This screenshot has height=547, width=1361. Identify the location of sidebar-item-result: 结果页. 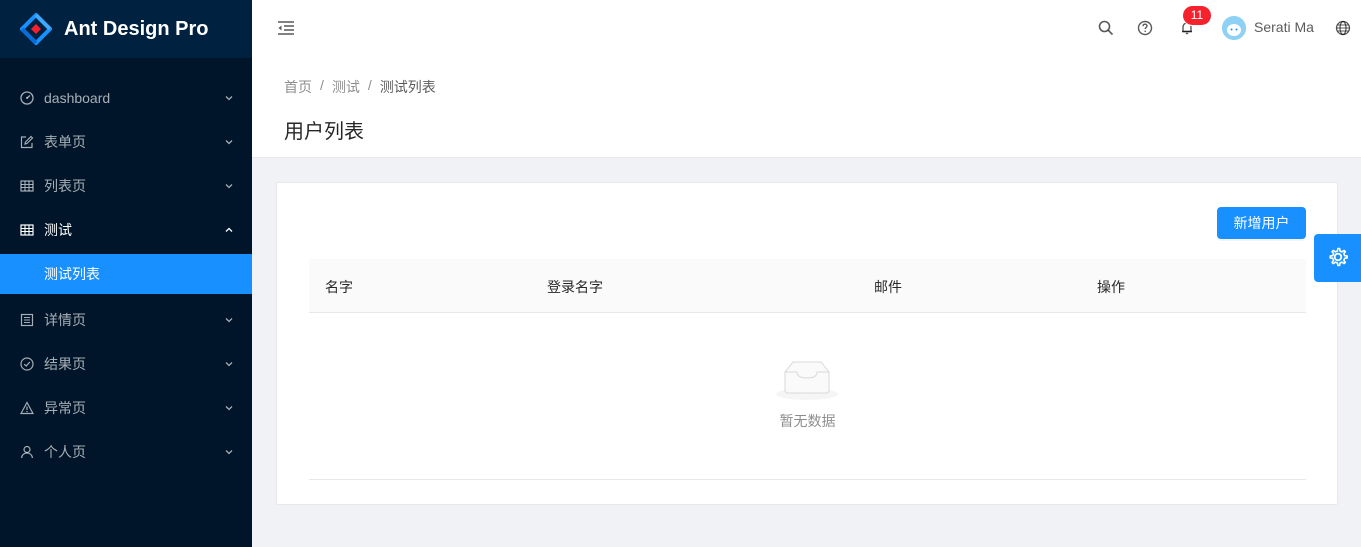
(126, 364).